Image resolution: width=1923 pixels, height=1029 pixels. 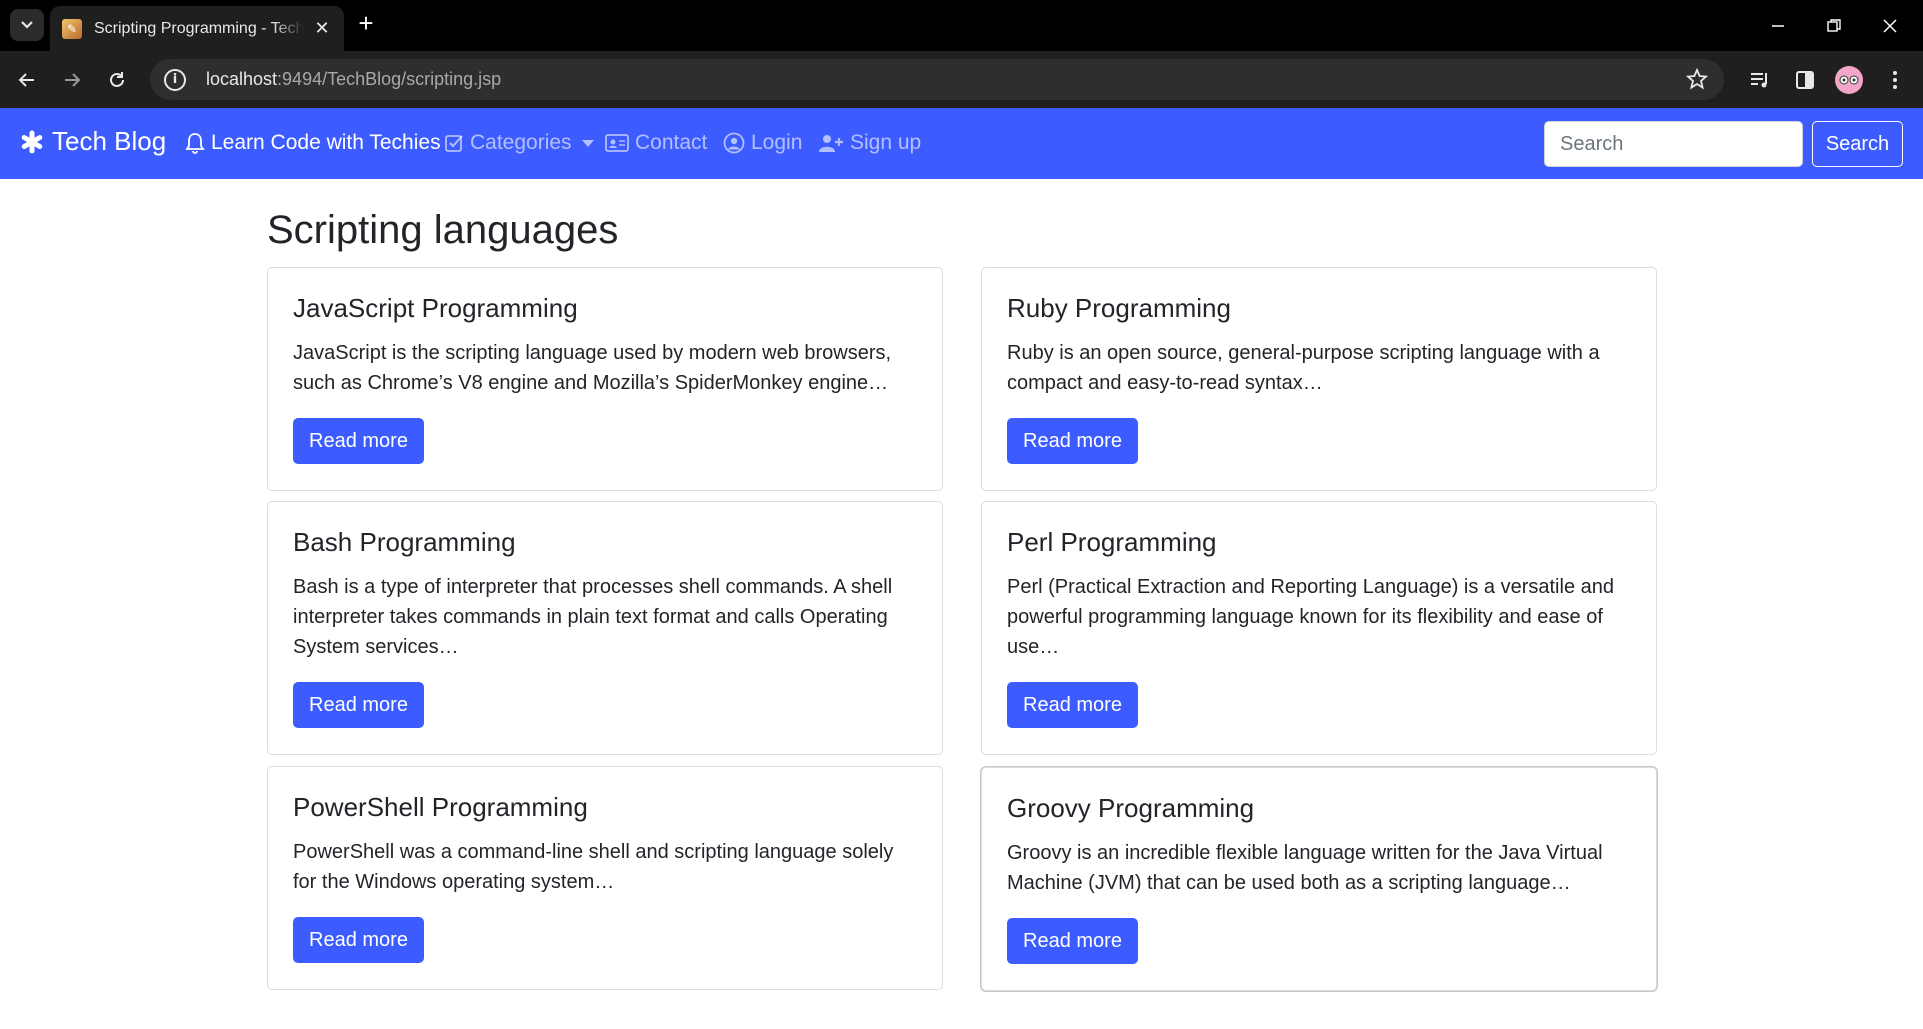 What do you see at coordinates (617, 143) in the screenshot?
I see `address-card-icon` at bounding box center [617, 143].